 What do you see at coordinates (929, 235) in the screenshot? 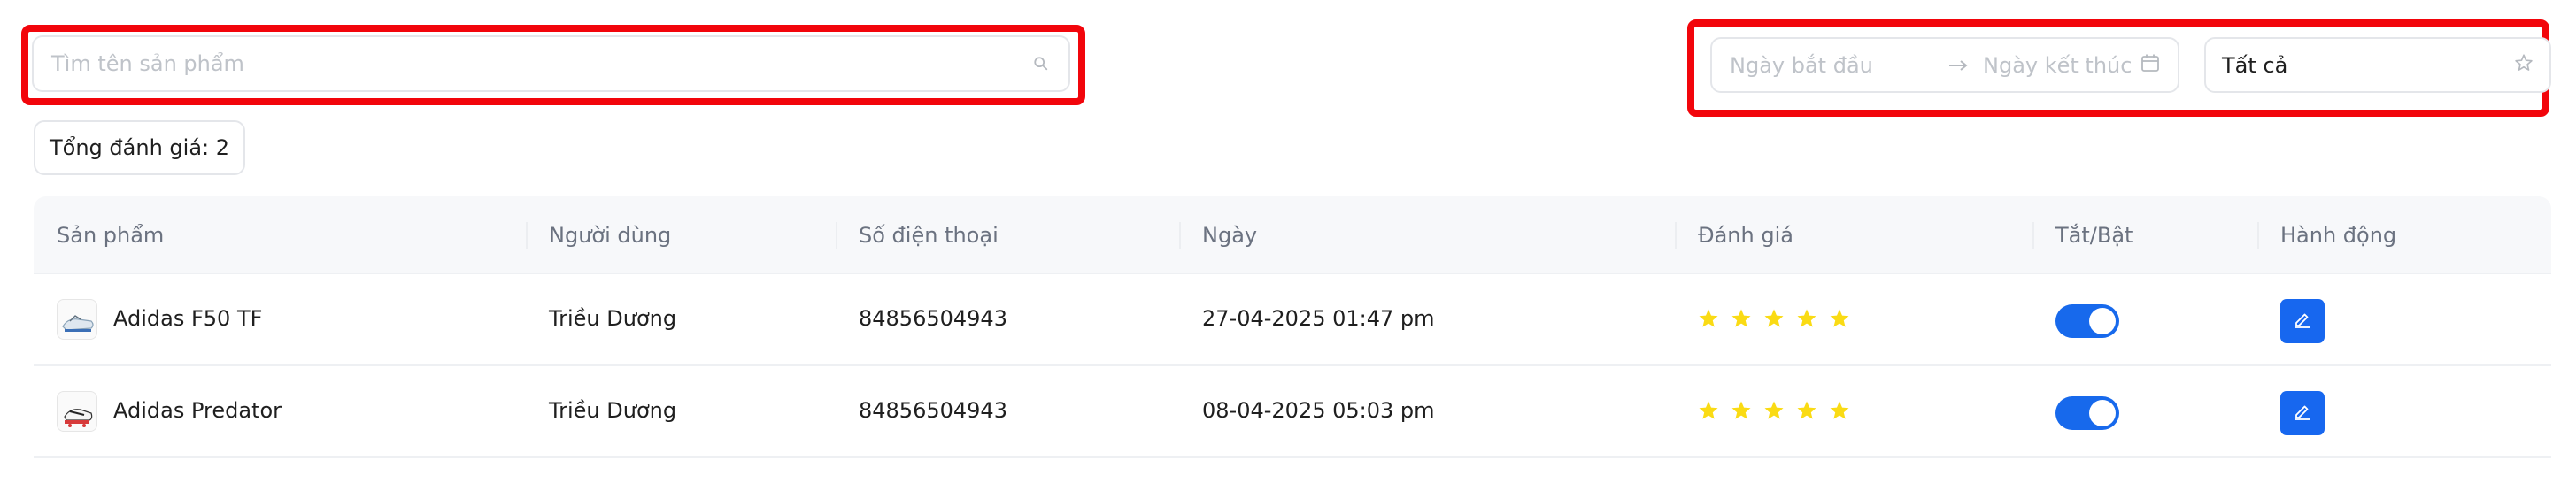
I see `column-header-phone: Số điện thoại` at bounding box center [929, 235].